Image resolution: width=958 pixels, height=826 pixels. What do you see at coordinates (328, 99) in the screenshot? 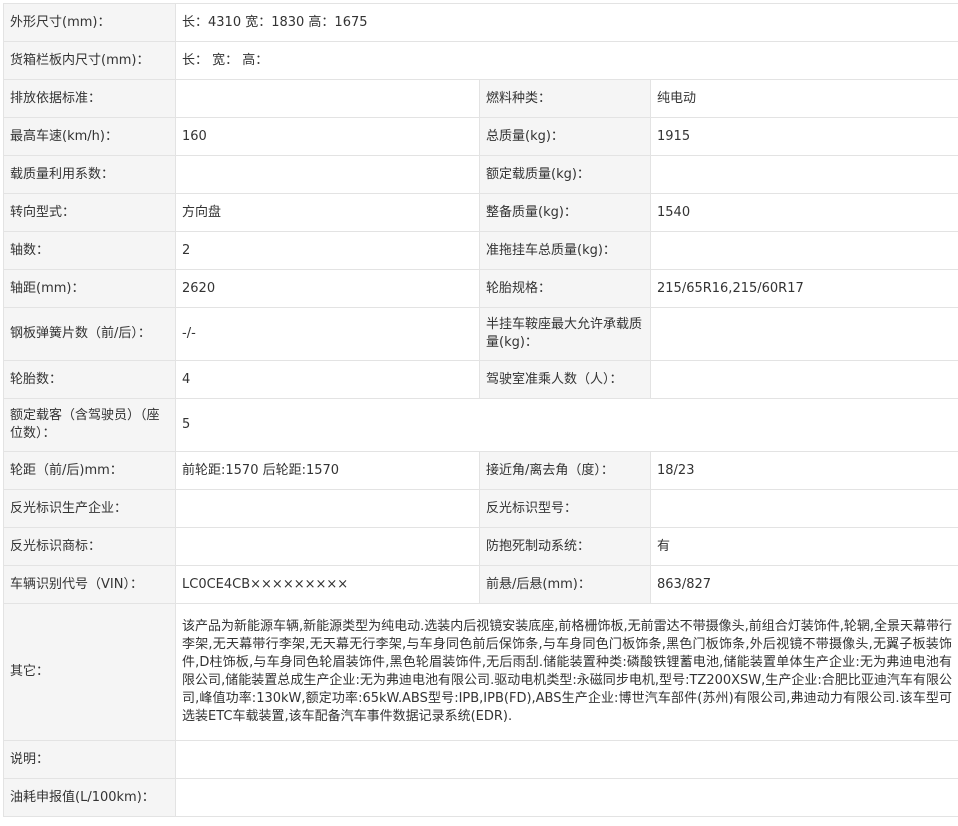
I see `emission-value` at bounding box center [328, 99].